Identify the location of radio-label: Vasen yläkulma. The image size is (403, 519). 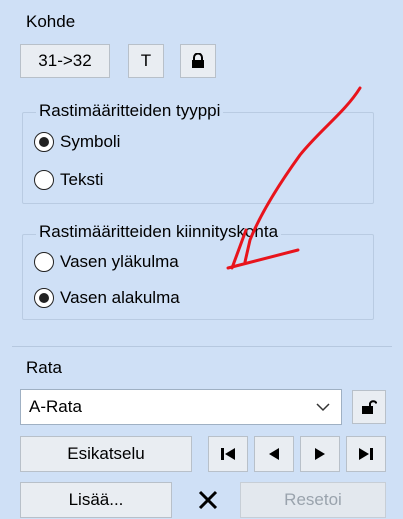
(119, 261).